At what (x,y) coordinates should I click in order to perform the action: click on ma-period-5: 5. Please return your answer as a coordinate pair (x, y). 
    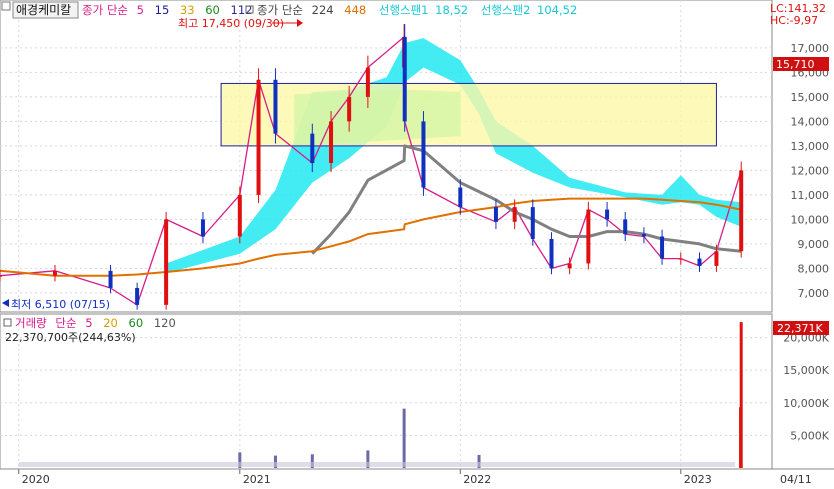
    Looking at the image, I should click on (140, 10).